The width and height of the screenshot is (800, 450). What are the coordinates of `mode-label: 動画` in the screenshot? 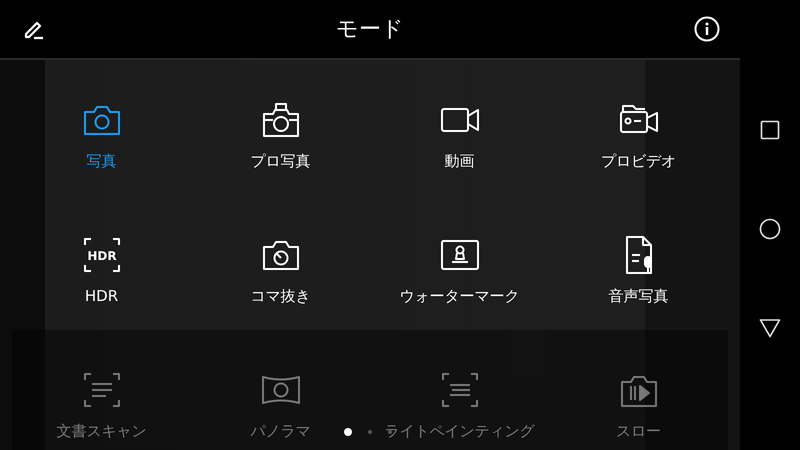 It's located at (459, 161).